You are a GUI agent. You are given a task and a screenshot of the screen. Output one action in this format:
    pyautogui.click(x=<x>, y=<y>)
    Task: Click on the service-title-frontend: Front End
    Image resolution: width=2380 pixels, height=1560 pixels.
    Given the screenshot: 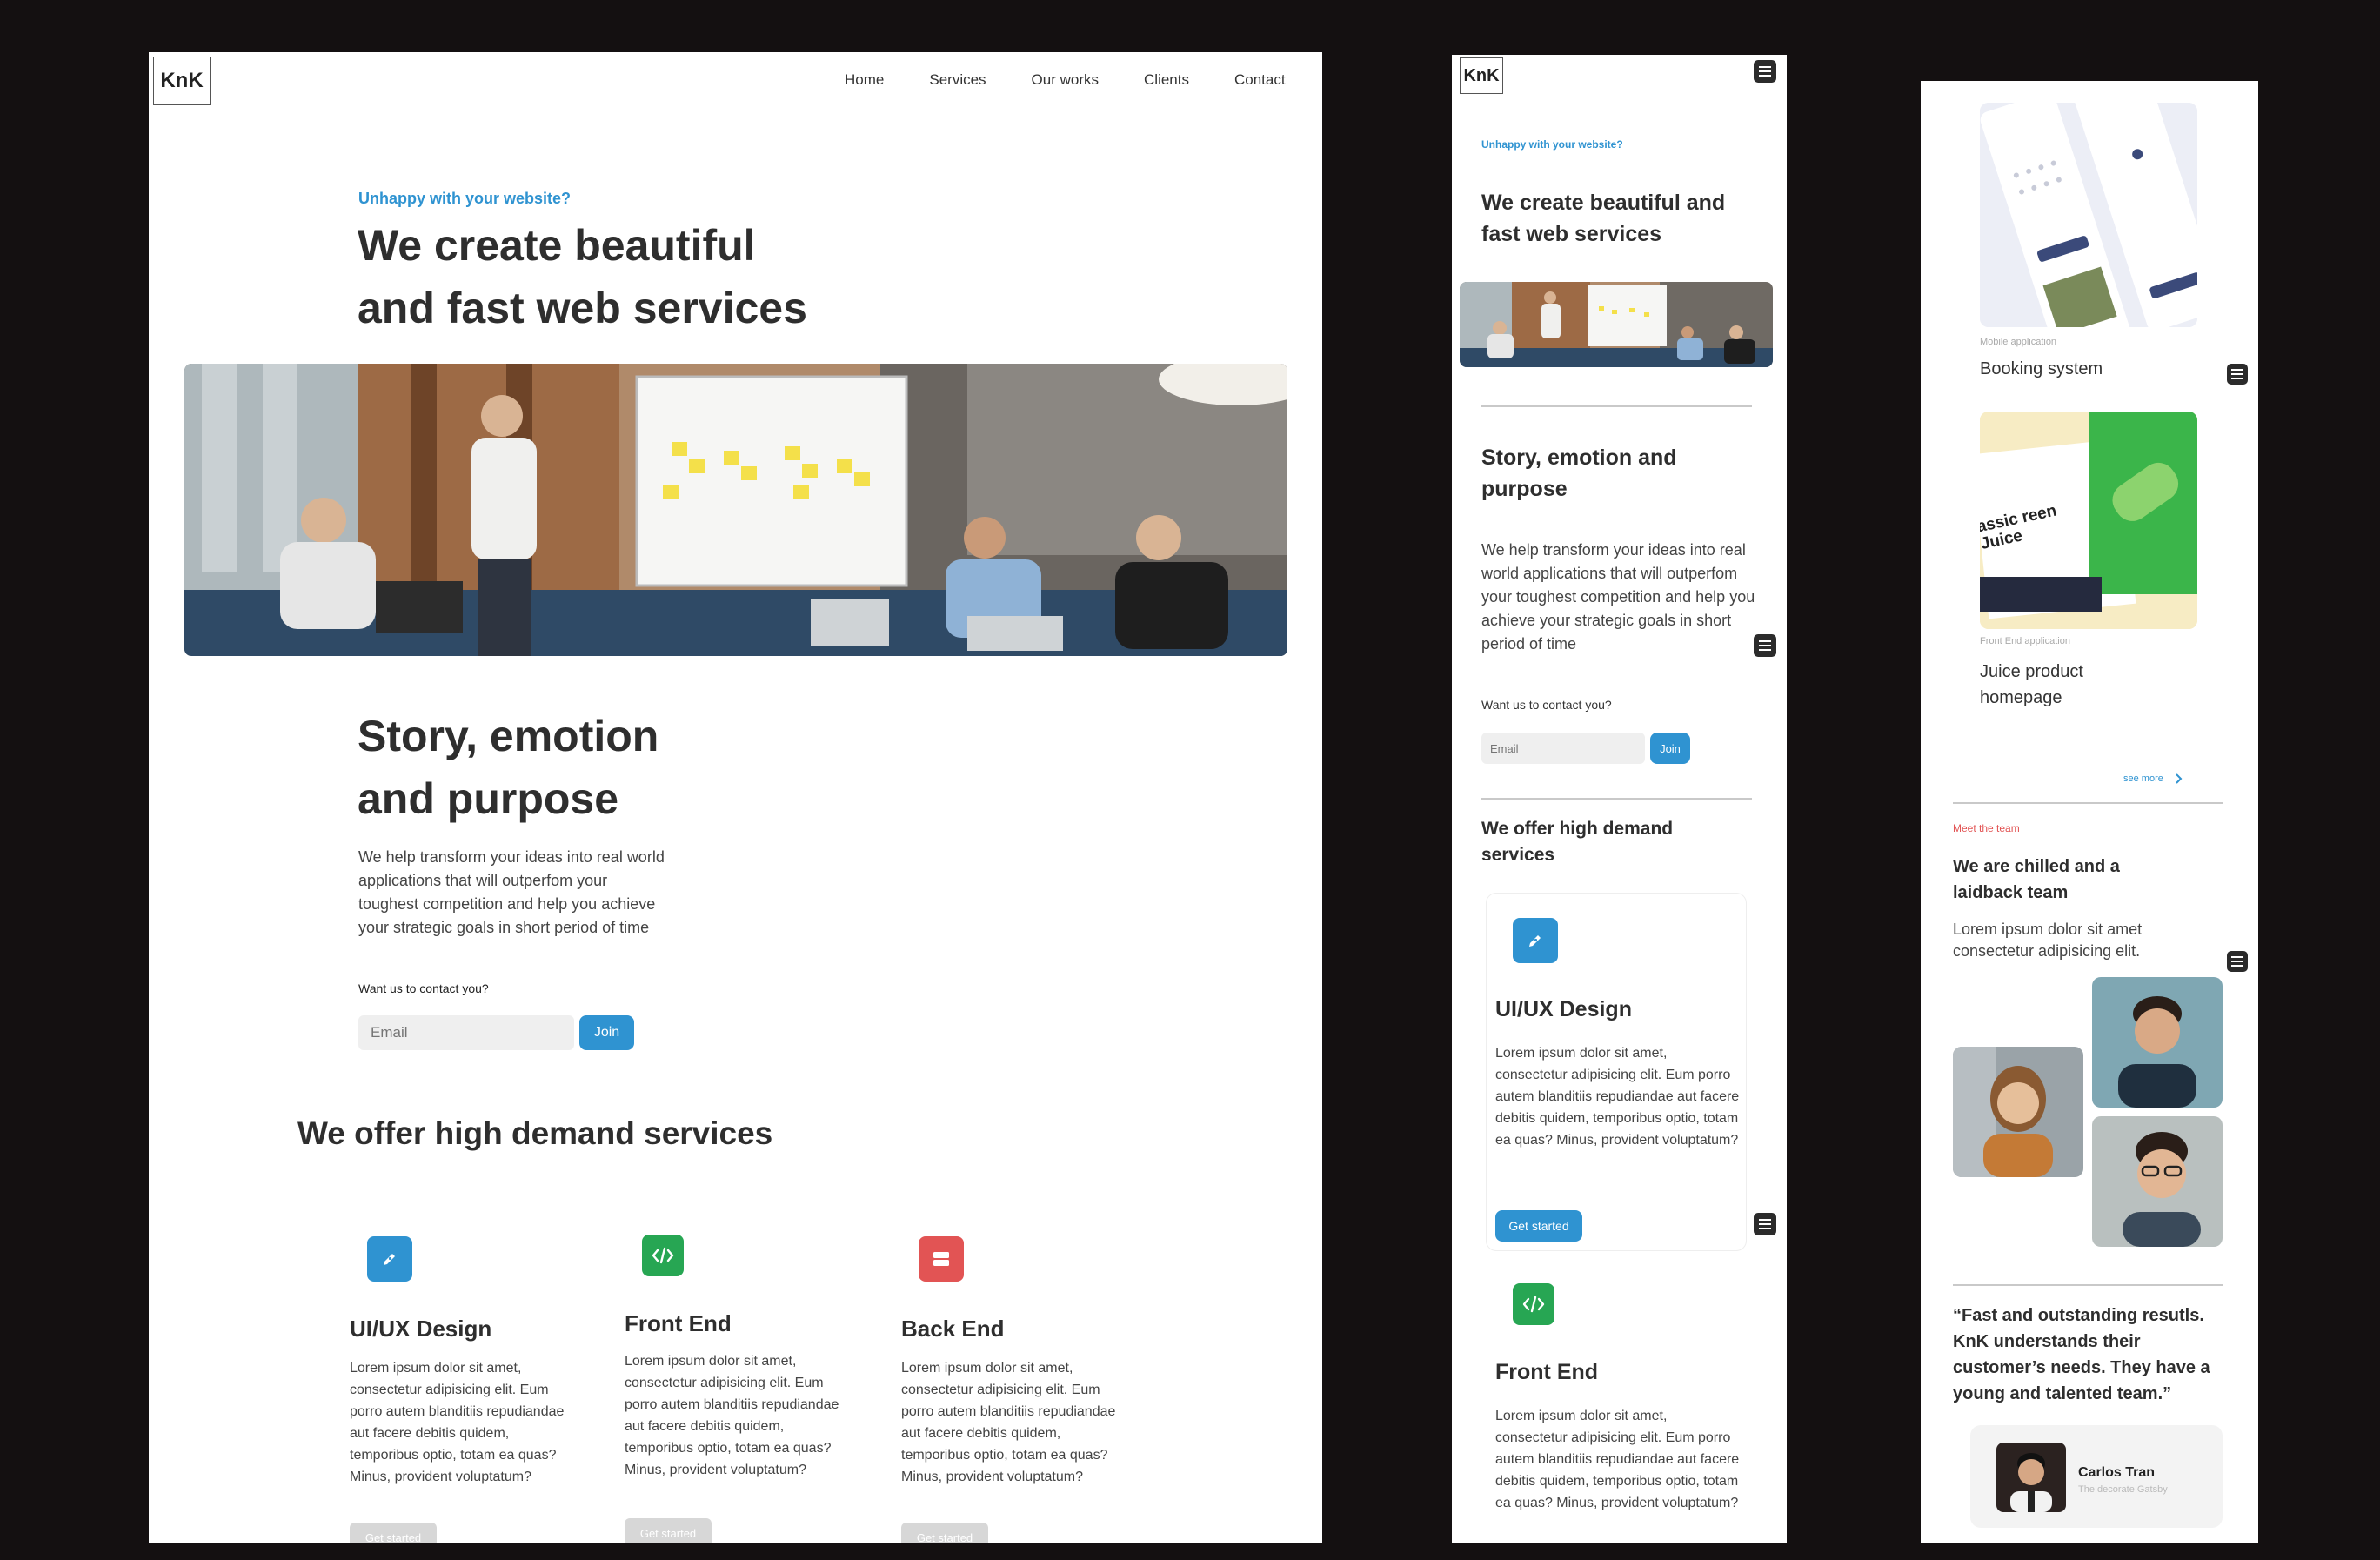 What is the action you would take?
    pyautogui.click(x=678, y=1323)
    